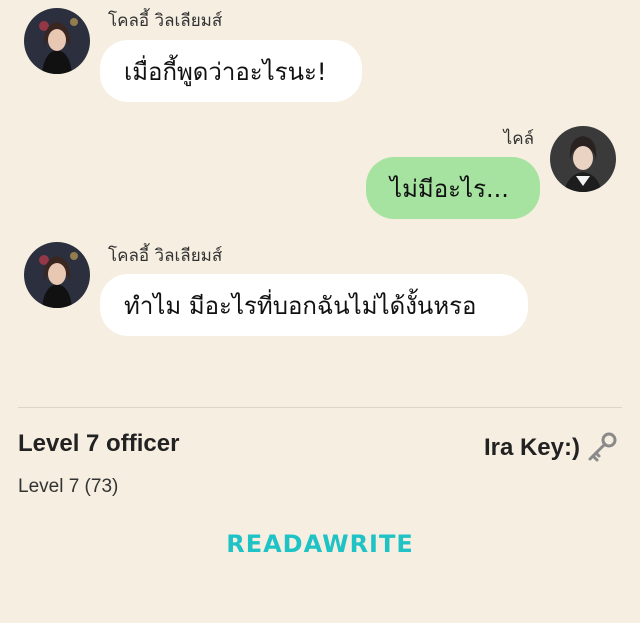 The height and width of the screenshot is (623, 640). What do you see at coordinates (583, 159) in the screenshot?
I see `avatar-kyle` at bounding box center [583, 159].